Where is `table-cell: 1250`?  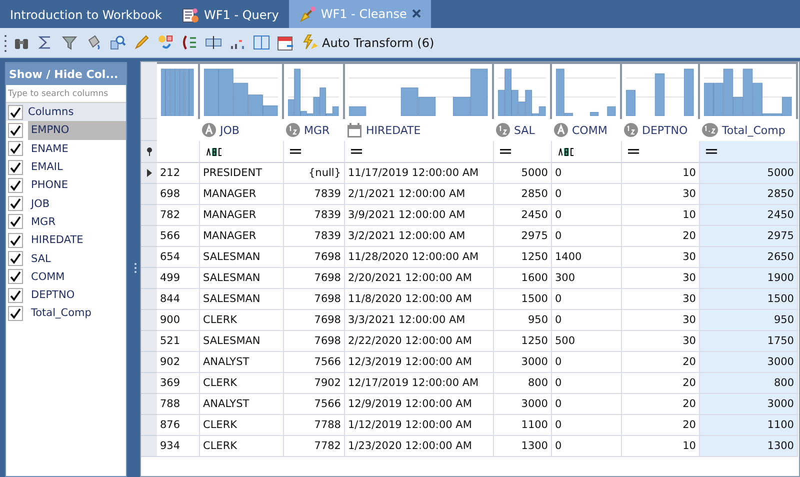
table-cell: 1250 is located at coordinates (523, 341).